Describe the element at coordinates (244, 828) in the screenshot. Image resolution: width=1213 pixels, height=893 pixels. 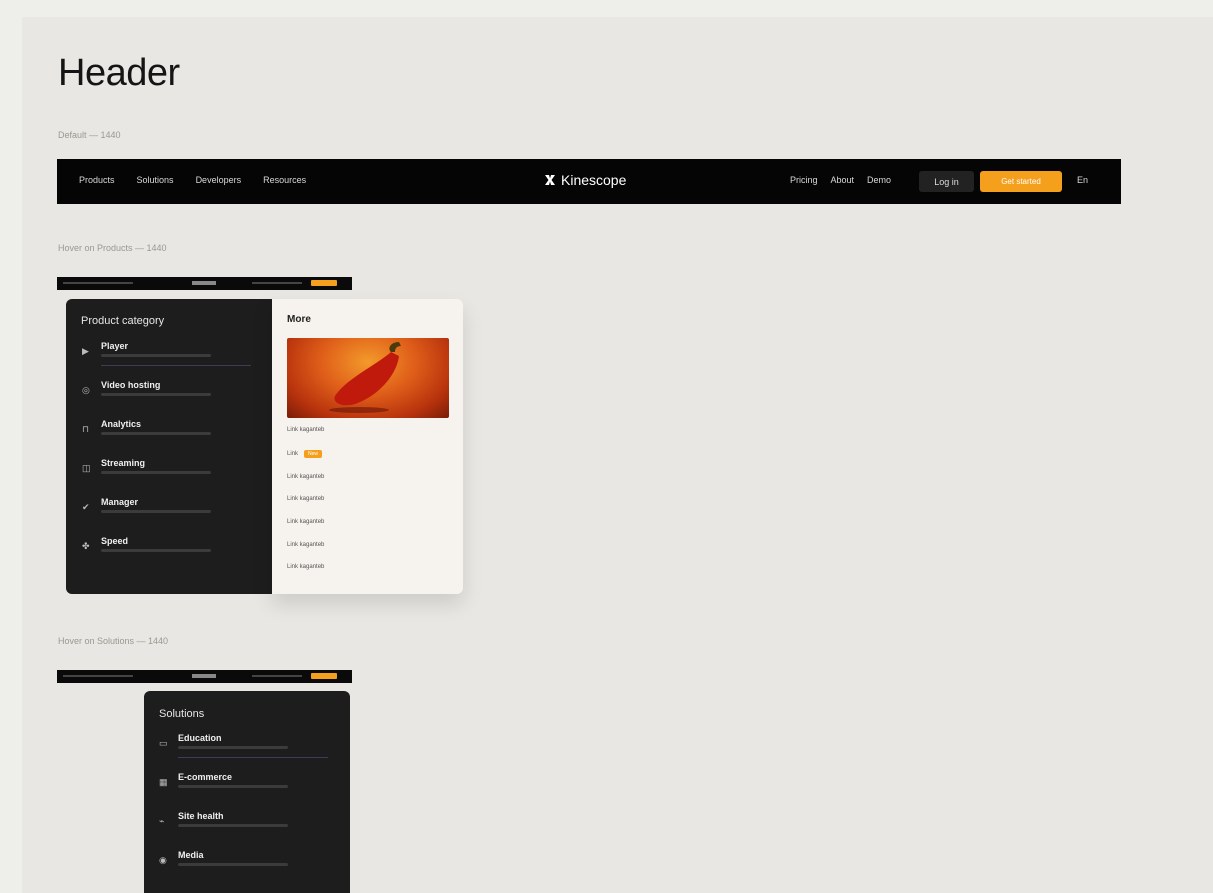
I see `menu-item-site-health: ⌁ Site health` at that location.